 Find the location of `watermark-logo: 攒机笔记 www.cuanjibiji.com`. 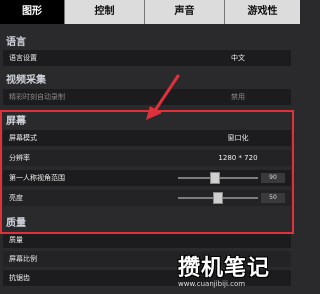

watermark-logo: 攒机笔记 www.cuanjibiji.com is located at coordinates (235, 270).